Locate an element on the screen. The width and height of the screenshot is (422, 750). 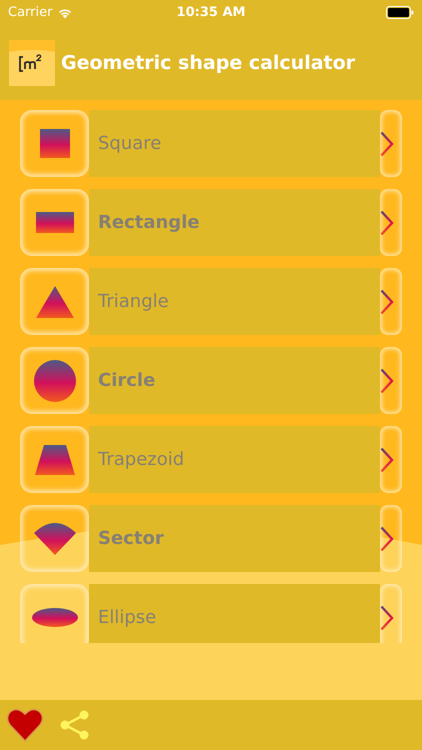
triangle-icon is located at coordinates (55, 302).